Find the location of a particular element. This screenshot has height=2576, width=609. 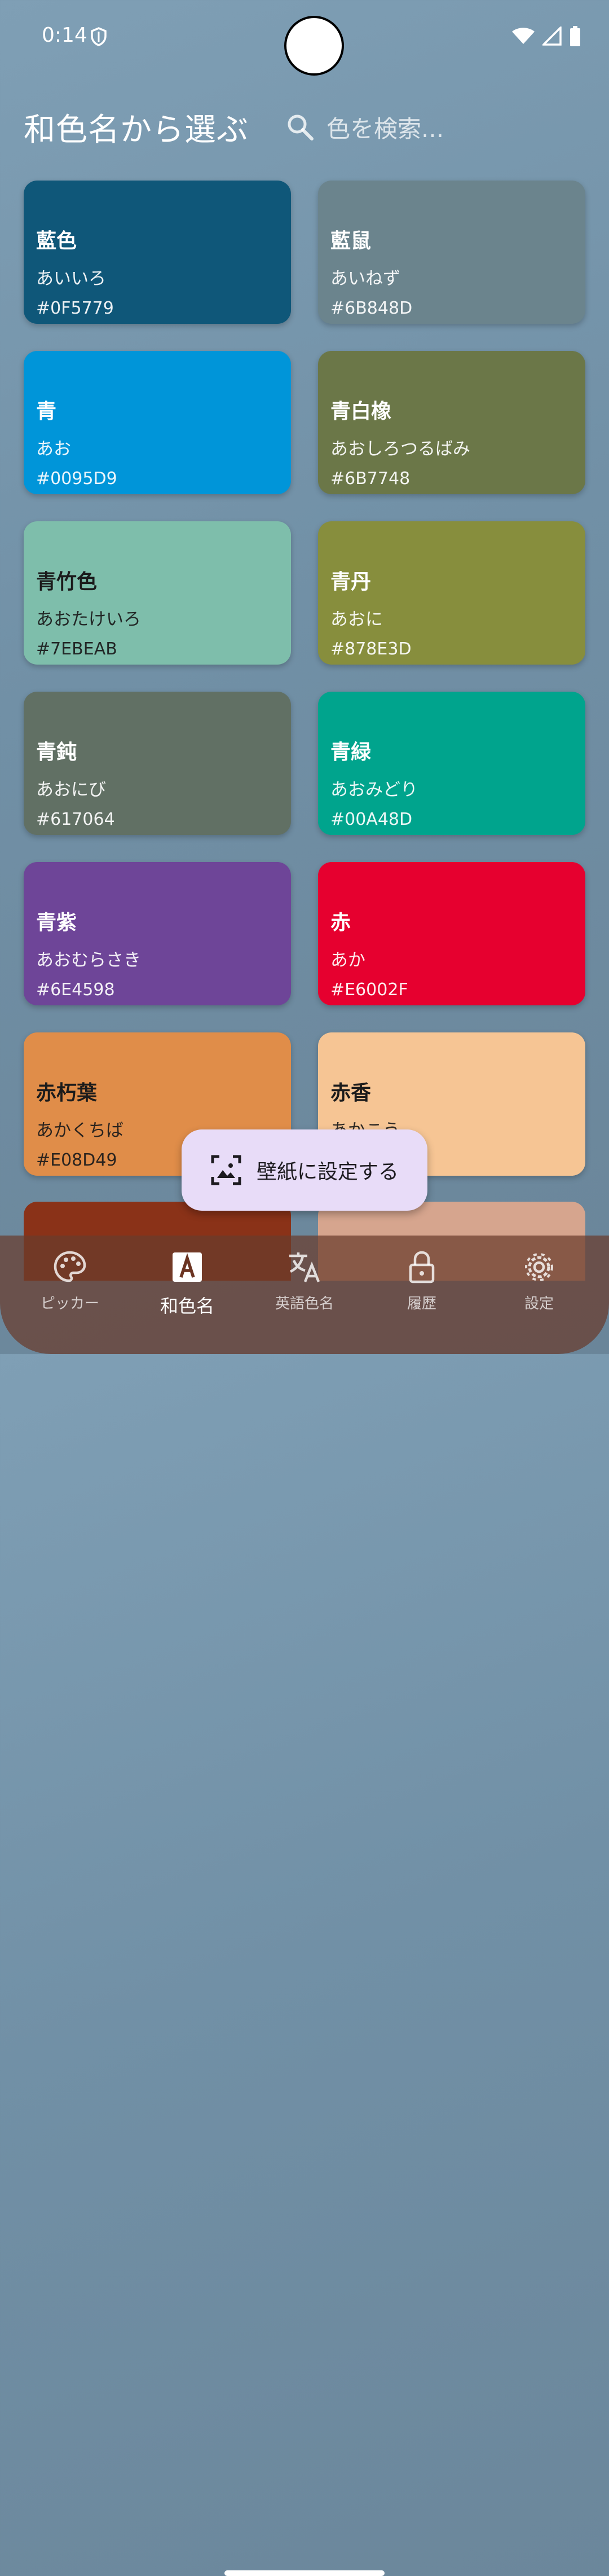

color-card: 青紫 あおむらさき #6E4598 is located at coordinates (157, 934).